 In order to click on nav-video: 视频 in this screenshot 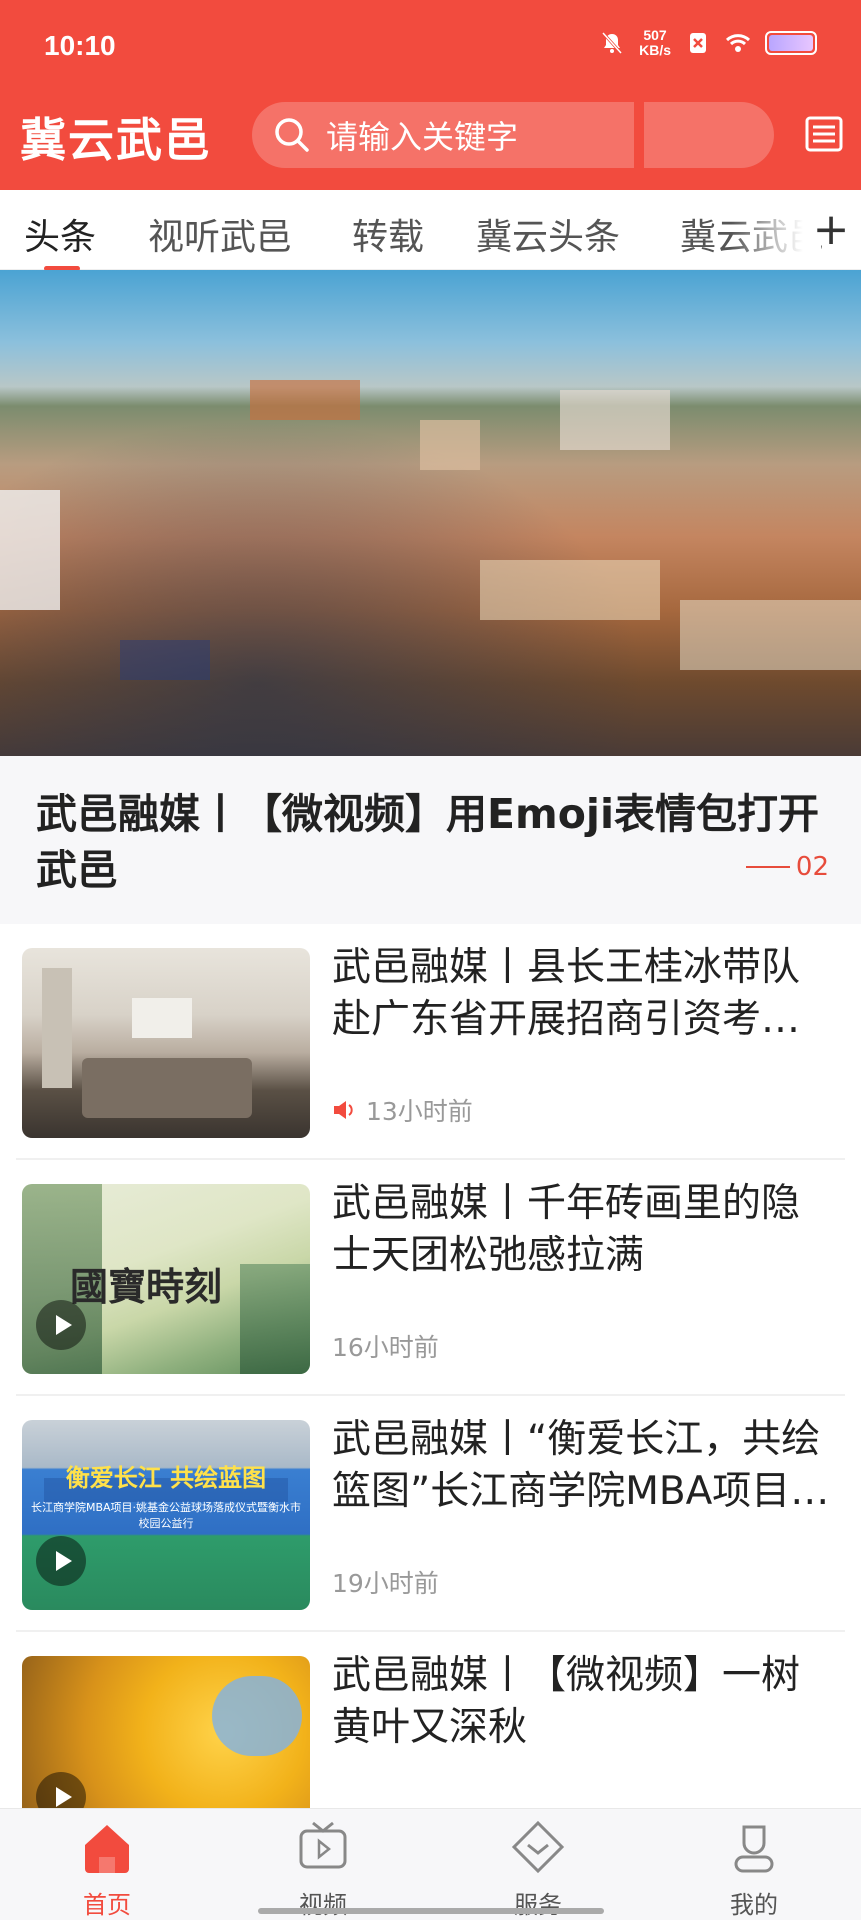, I will do `click(323, 1868)`.